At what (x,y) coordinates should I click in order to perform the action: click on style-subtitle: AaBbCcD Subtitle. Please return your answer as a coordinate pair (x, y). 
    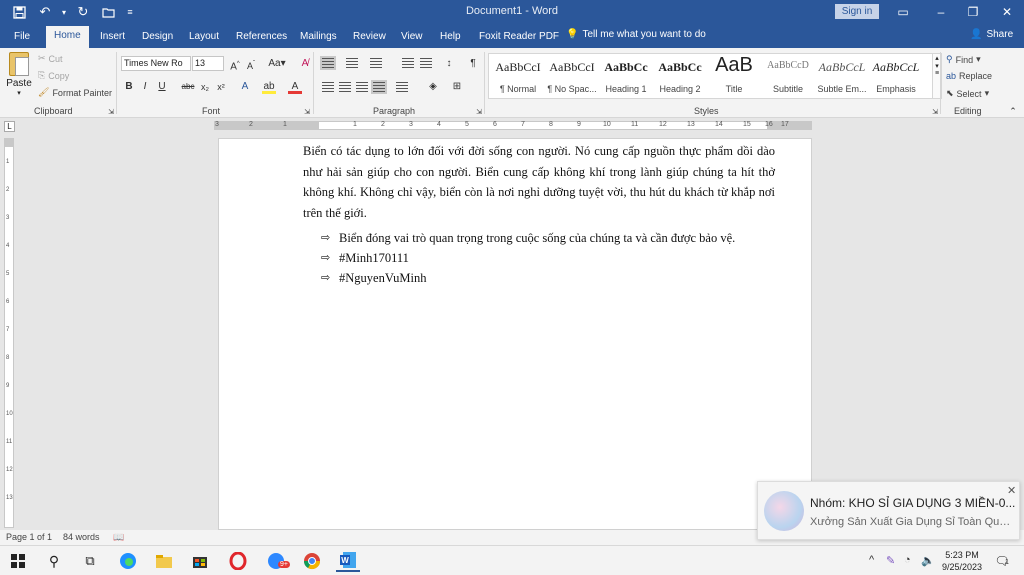
    Looking at the image, I should click on (788, 77).